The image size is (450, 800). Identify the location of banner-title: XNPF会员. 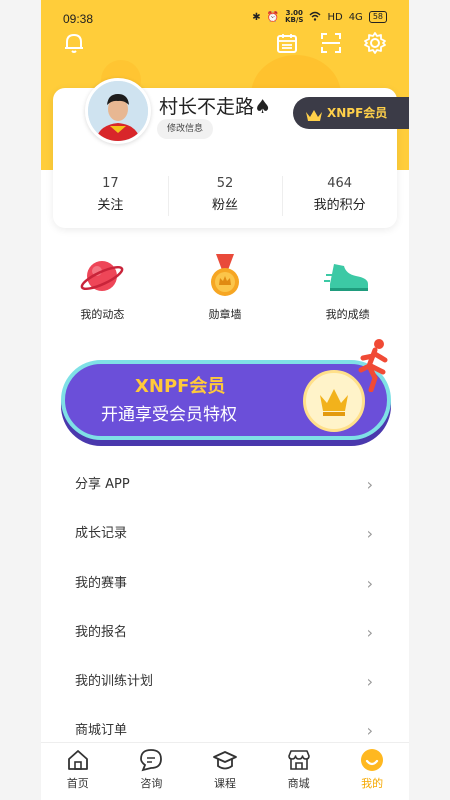
(180, 386).